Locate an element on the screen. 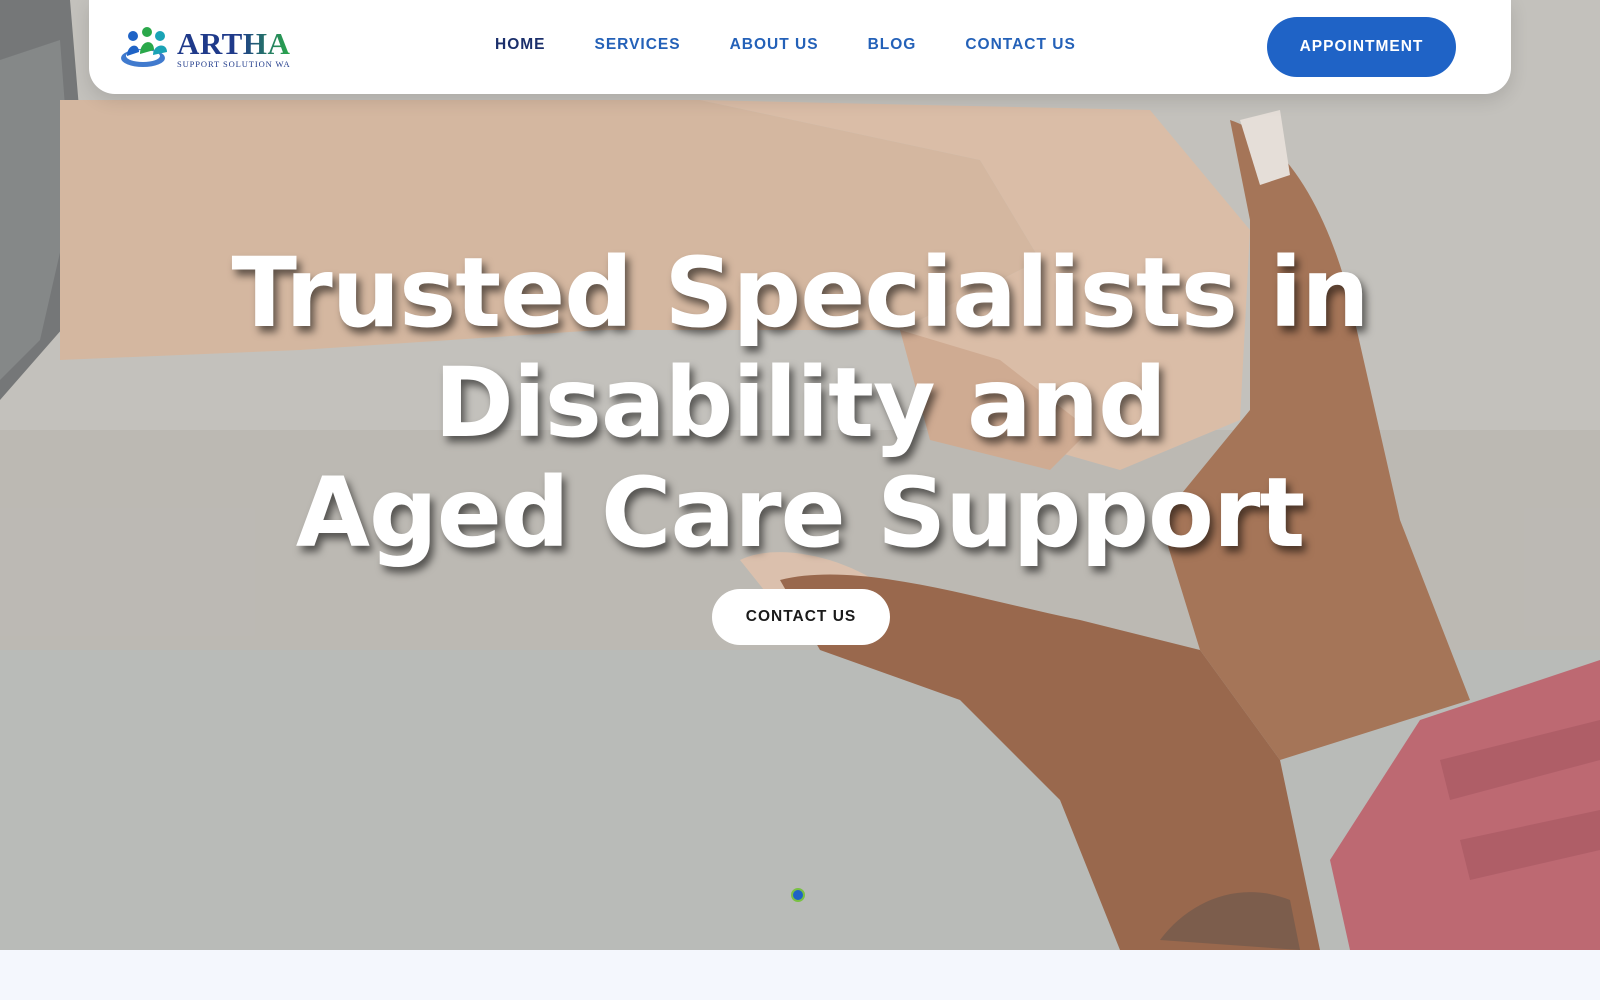 This screenshot has height=1000, width=1600. people-logo-icon is located at coordinates (144, 47).